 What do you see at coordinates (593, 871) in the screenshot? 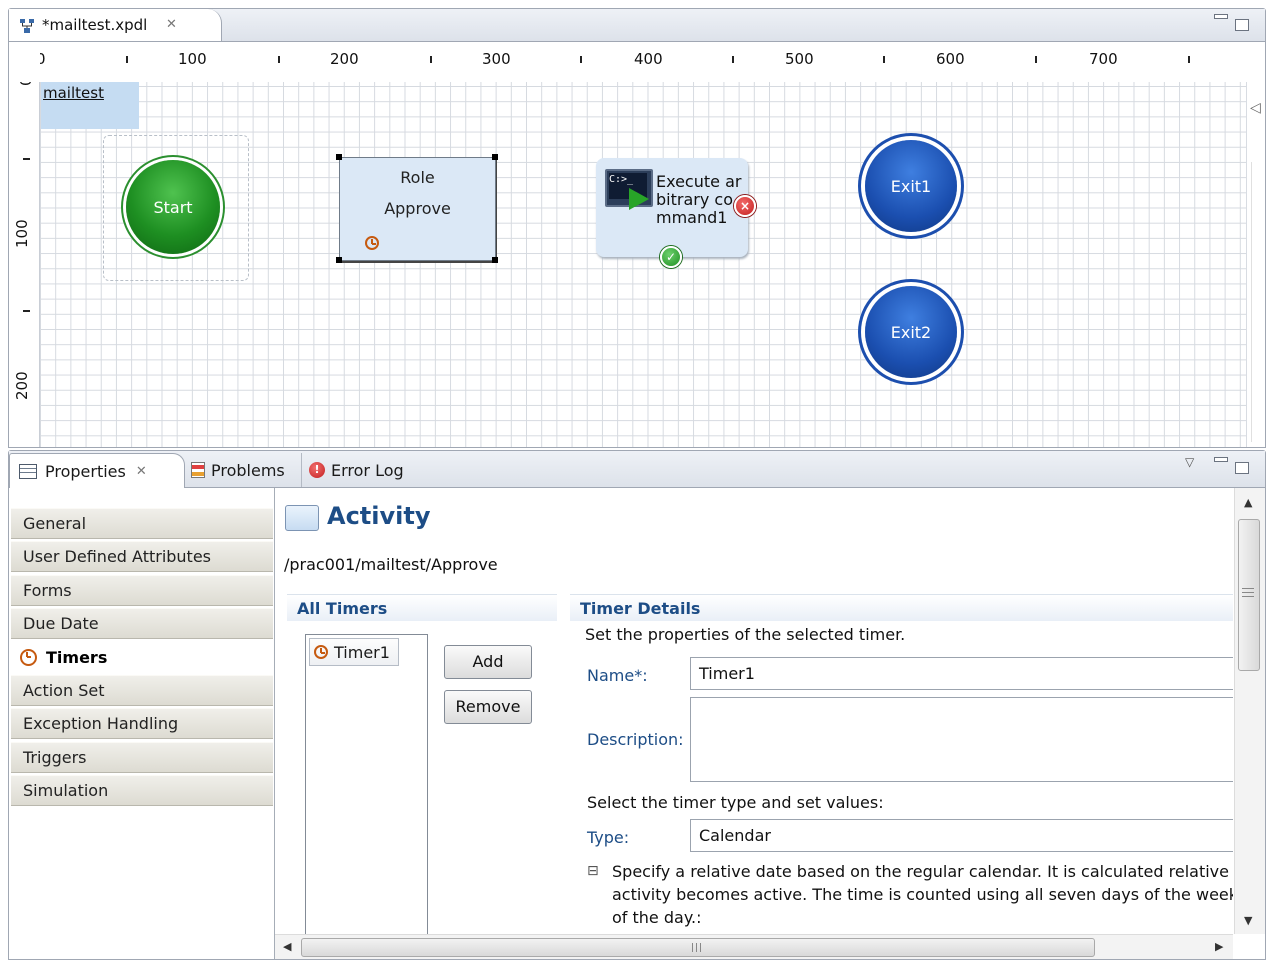
I see `collapse-icon: ⊟` at bounding box center [593, 871].